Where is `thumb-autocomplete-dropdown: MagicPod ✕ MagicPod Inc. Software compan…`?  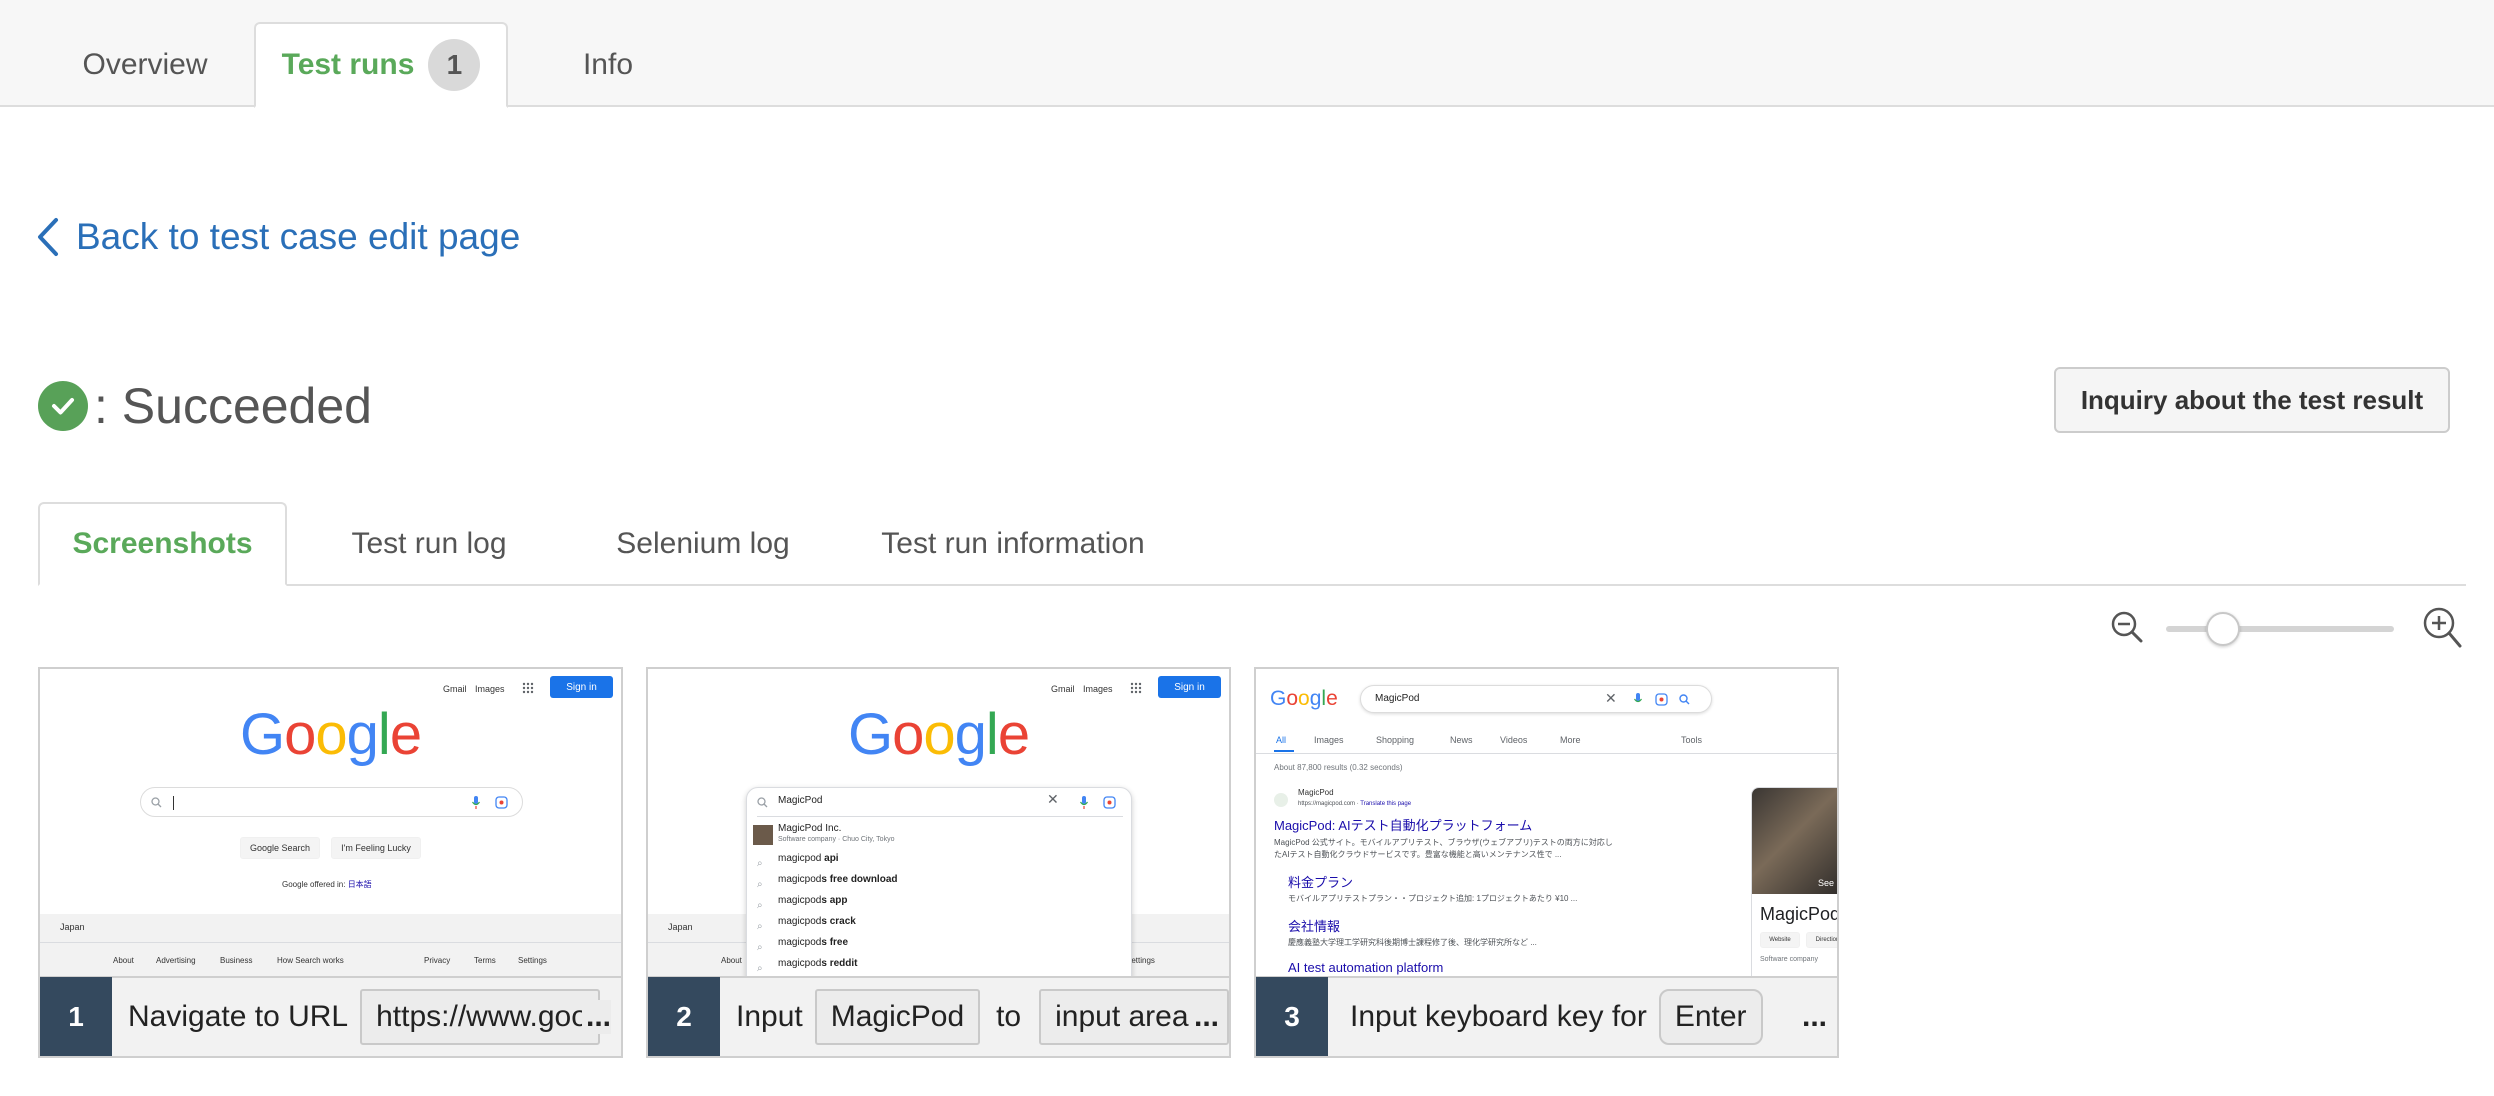 thumb-autocomplete-dropdown: MagicPod ✕ MagicPod Inc. Software compan… is located at coordinates (939, 881).